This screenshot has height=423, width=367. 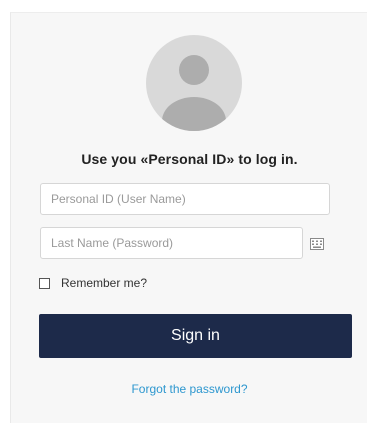 I want to click on remember-me-label: Remember me?, so click(x=104, y=283).